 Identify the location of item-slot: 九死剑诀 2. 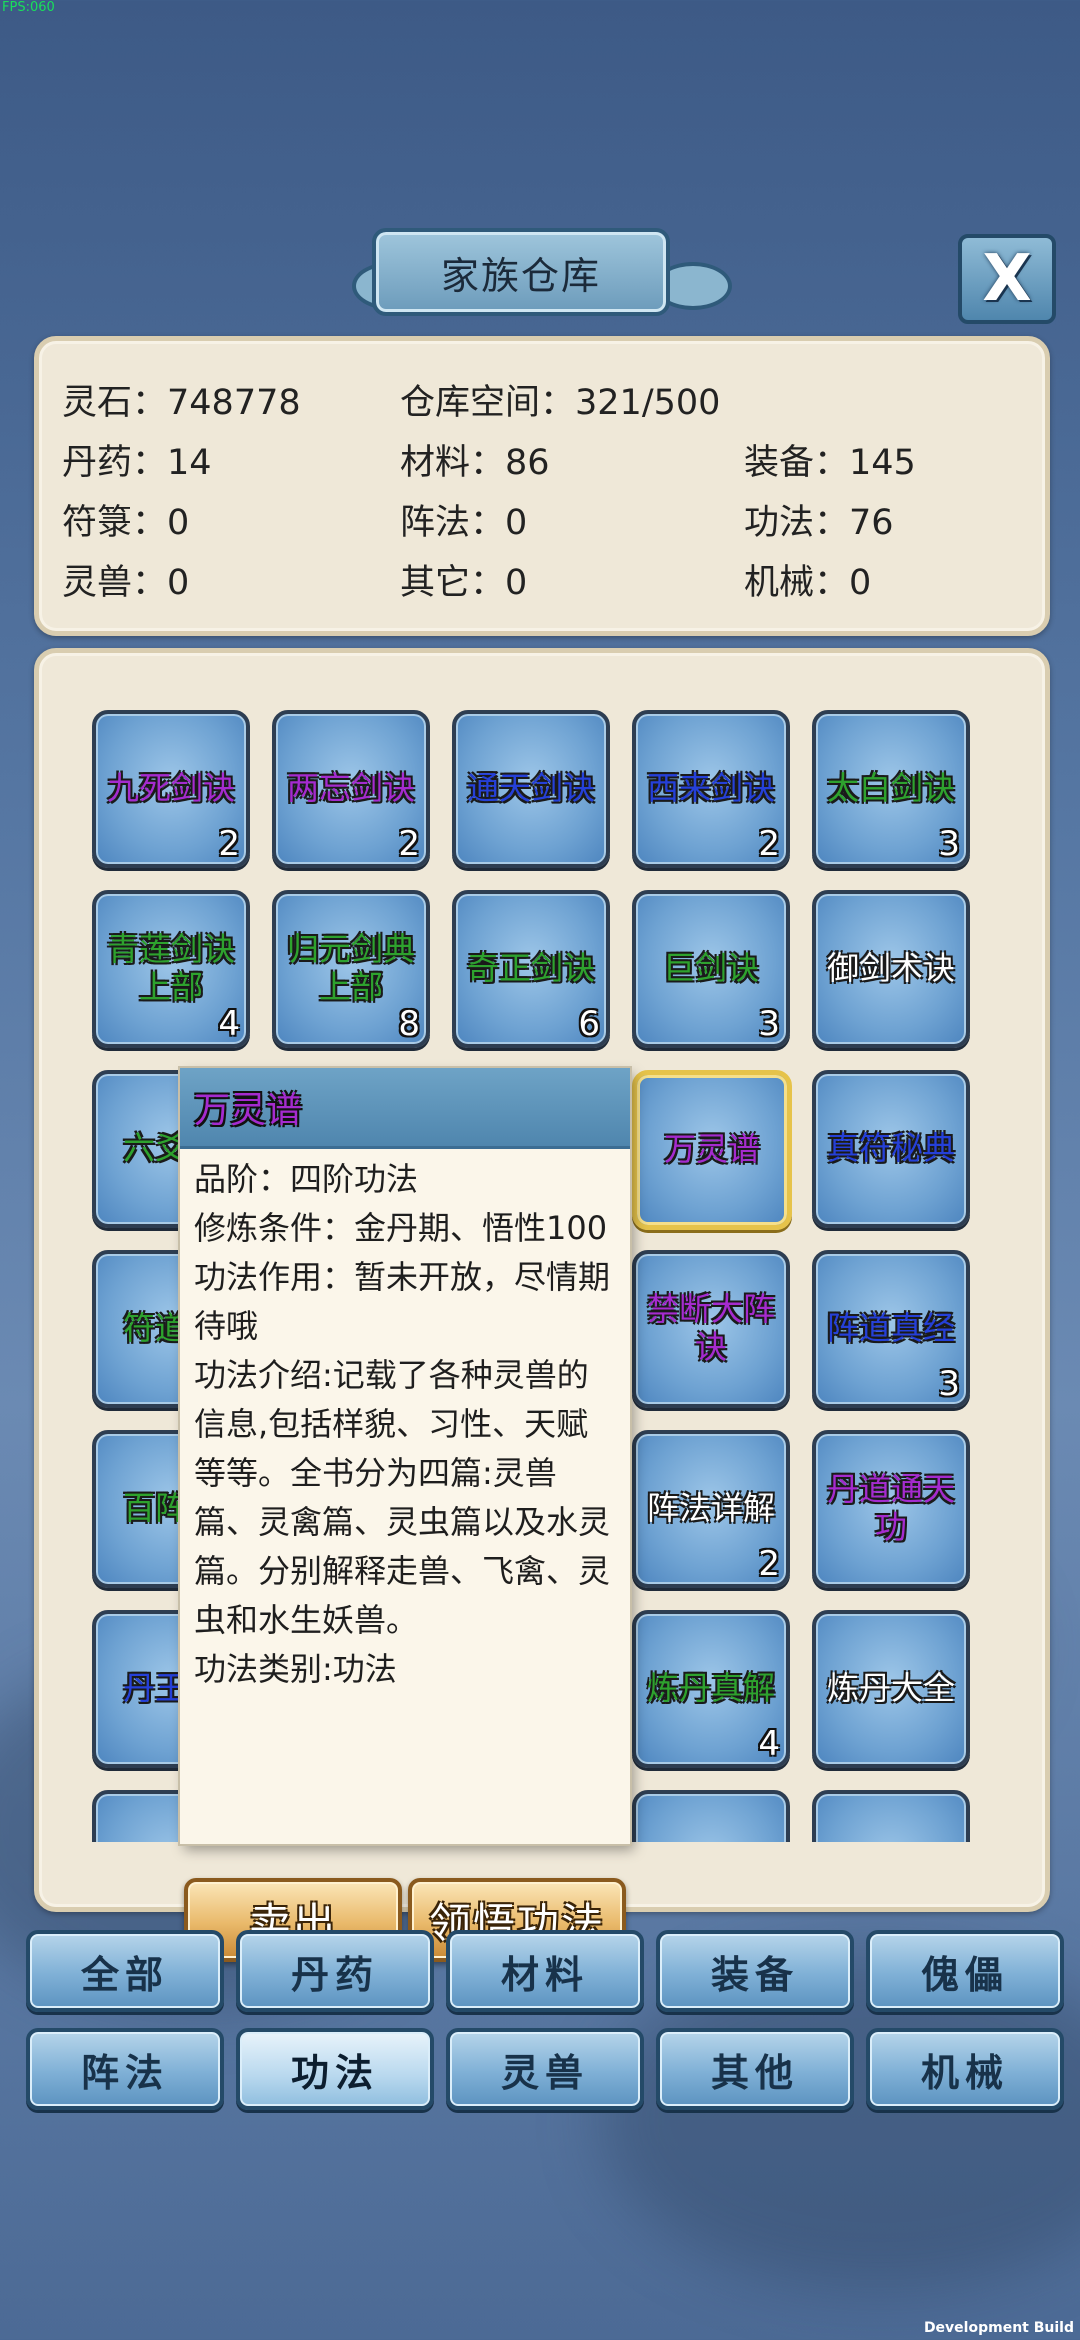
(171, 789).